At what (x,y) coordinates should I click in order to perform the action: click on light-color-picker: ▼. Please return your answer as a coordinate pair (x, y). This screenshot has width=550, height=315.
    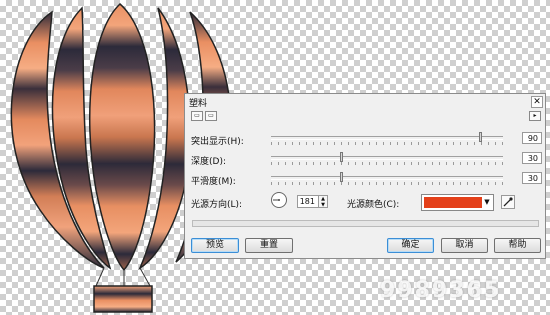
    Looking at the image, I should click on (457, 202).